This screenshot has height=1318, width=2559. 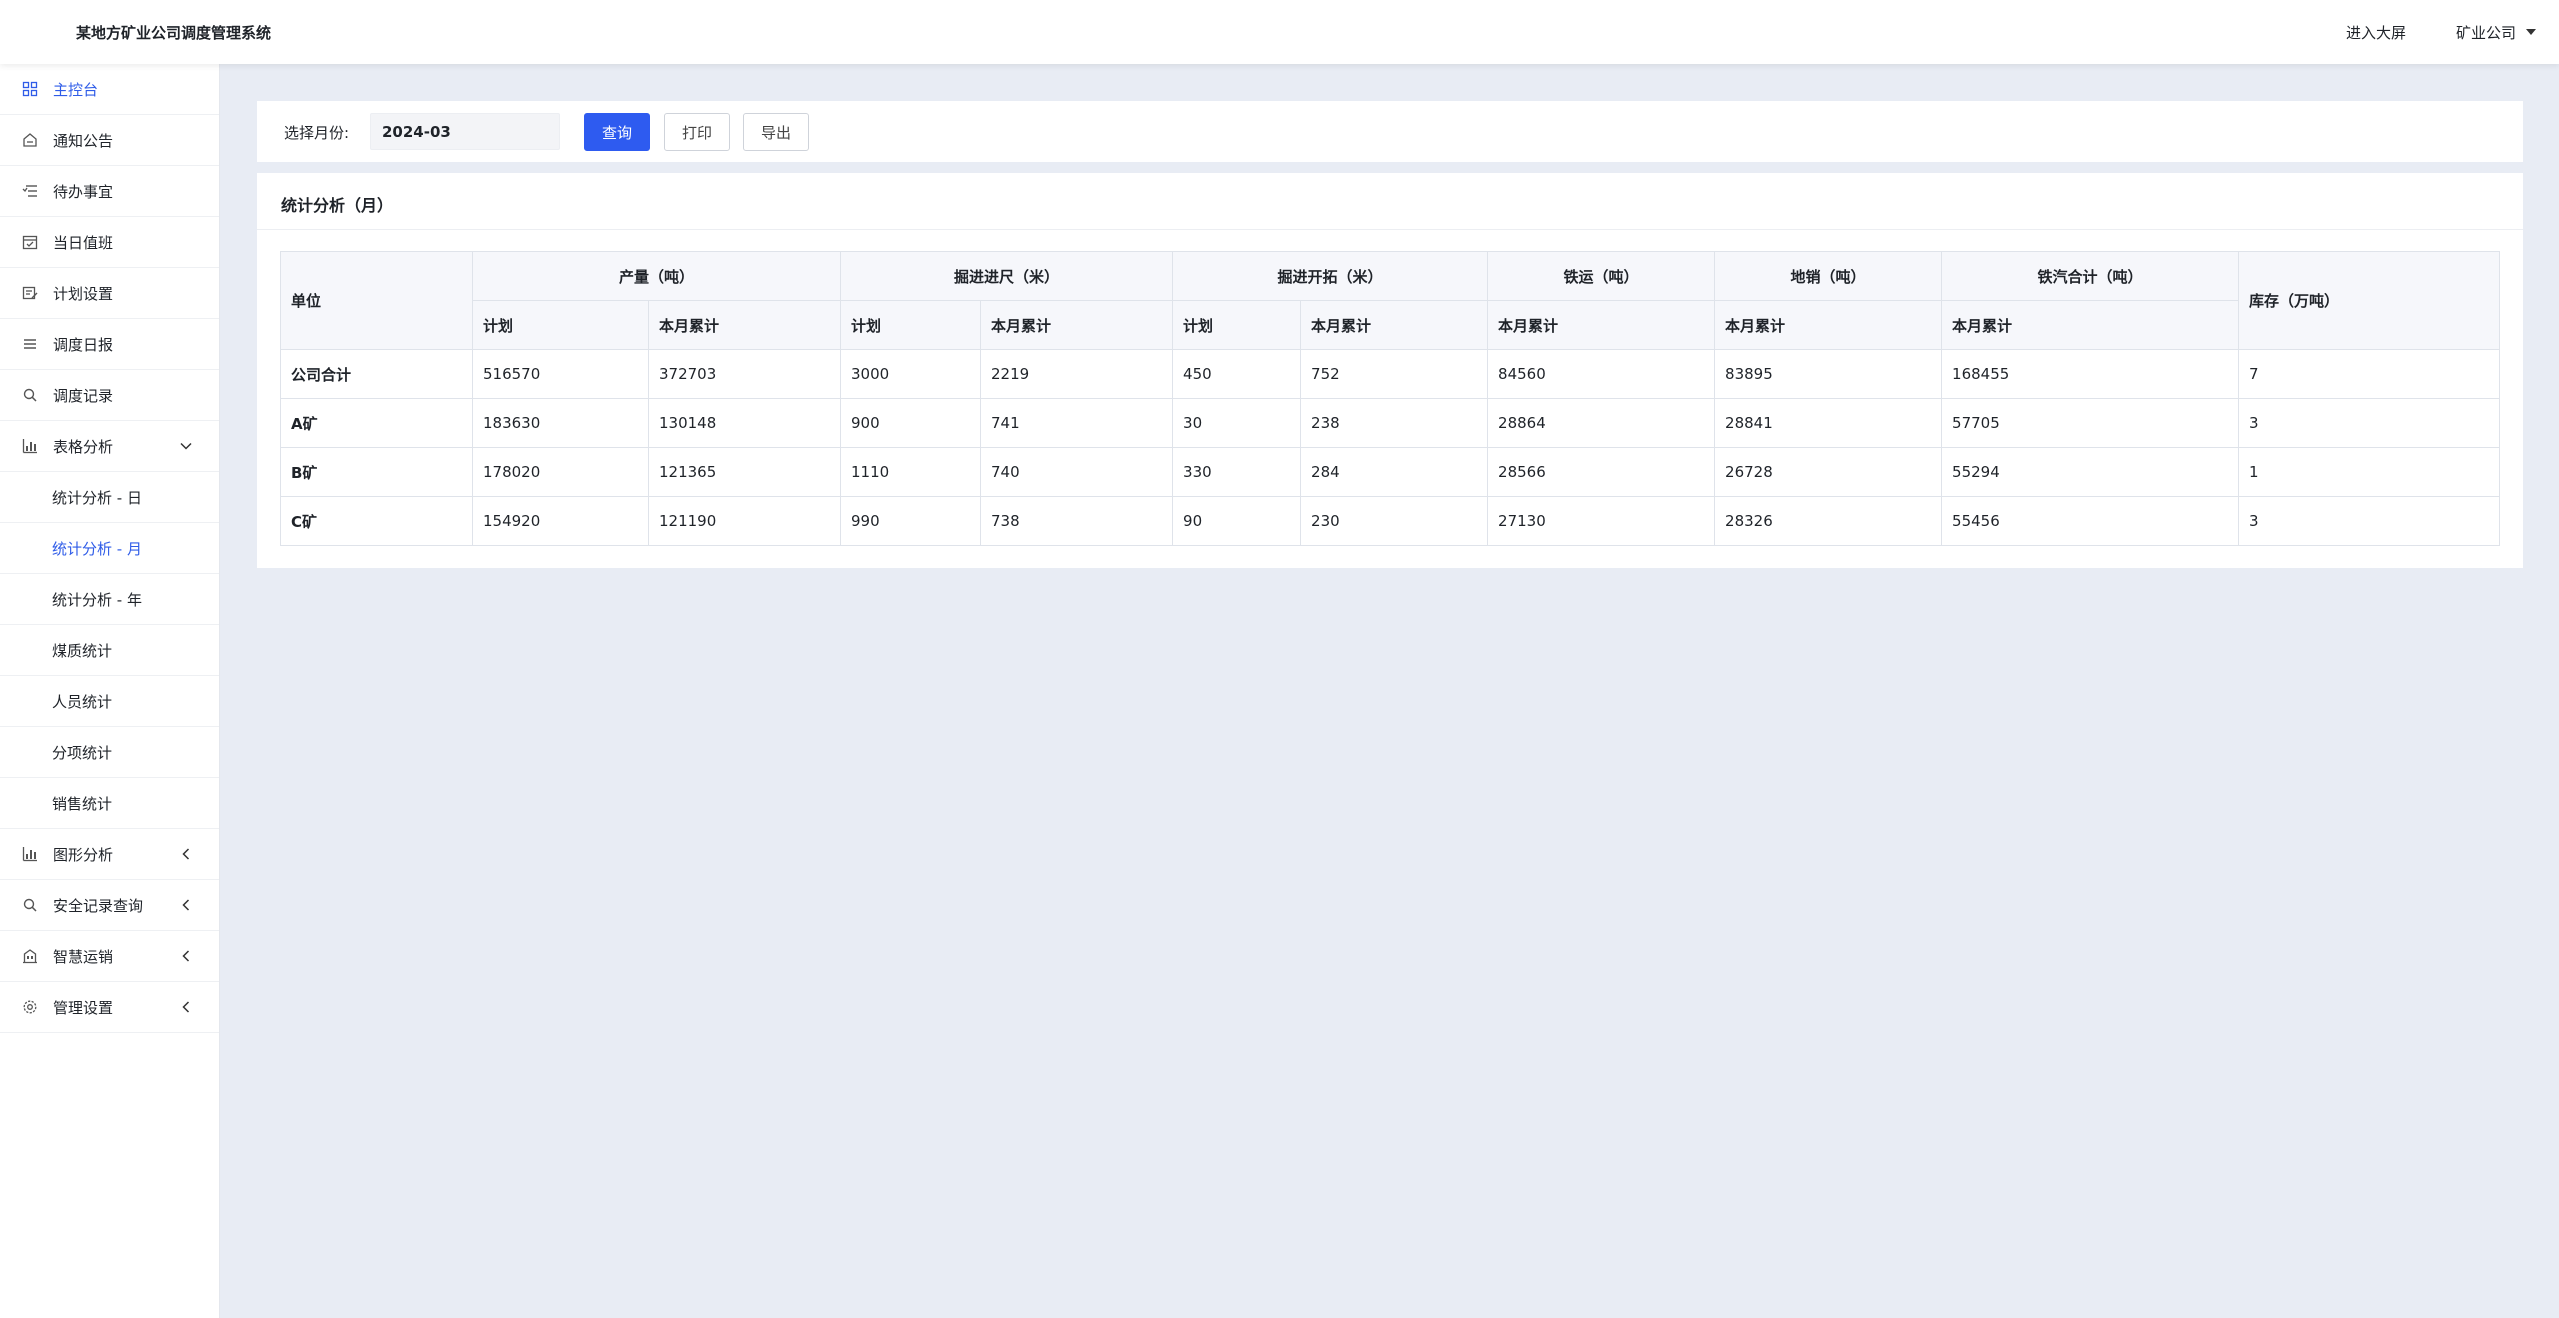 What do you see at coordinates (317, 133) in the screenshot?
I see `month-select-label: 选择月份:` at bounding box center [317, 133].